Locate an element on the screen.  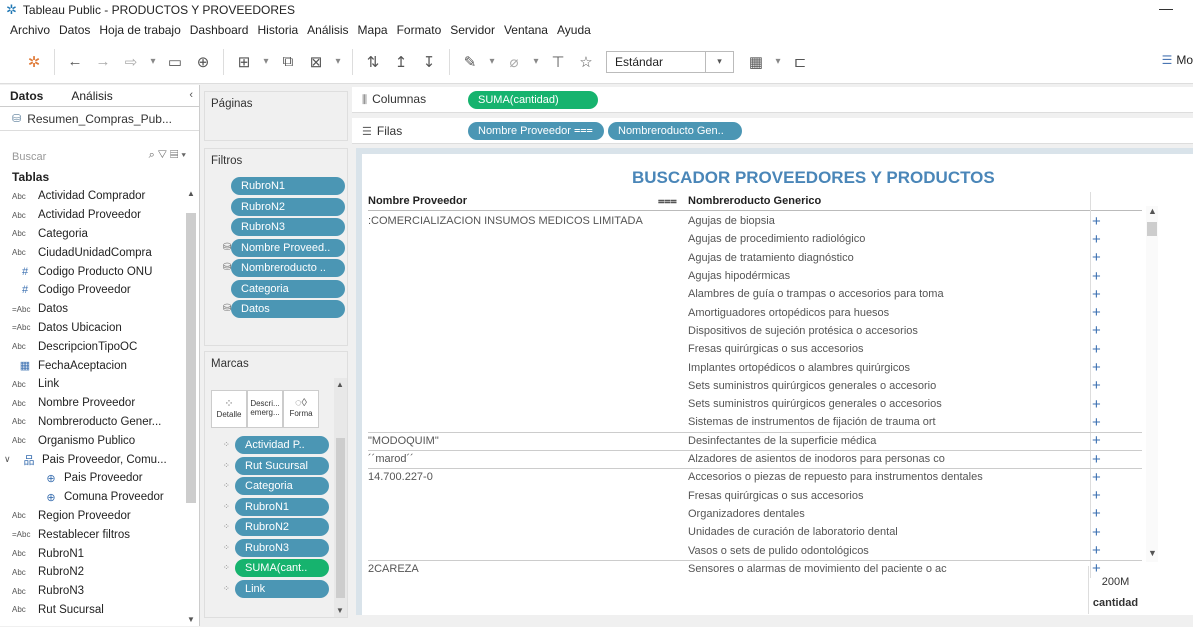
cell-producto: Amortiguadores ortopédicos para huesos is located at coordinates (788, 313).